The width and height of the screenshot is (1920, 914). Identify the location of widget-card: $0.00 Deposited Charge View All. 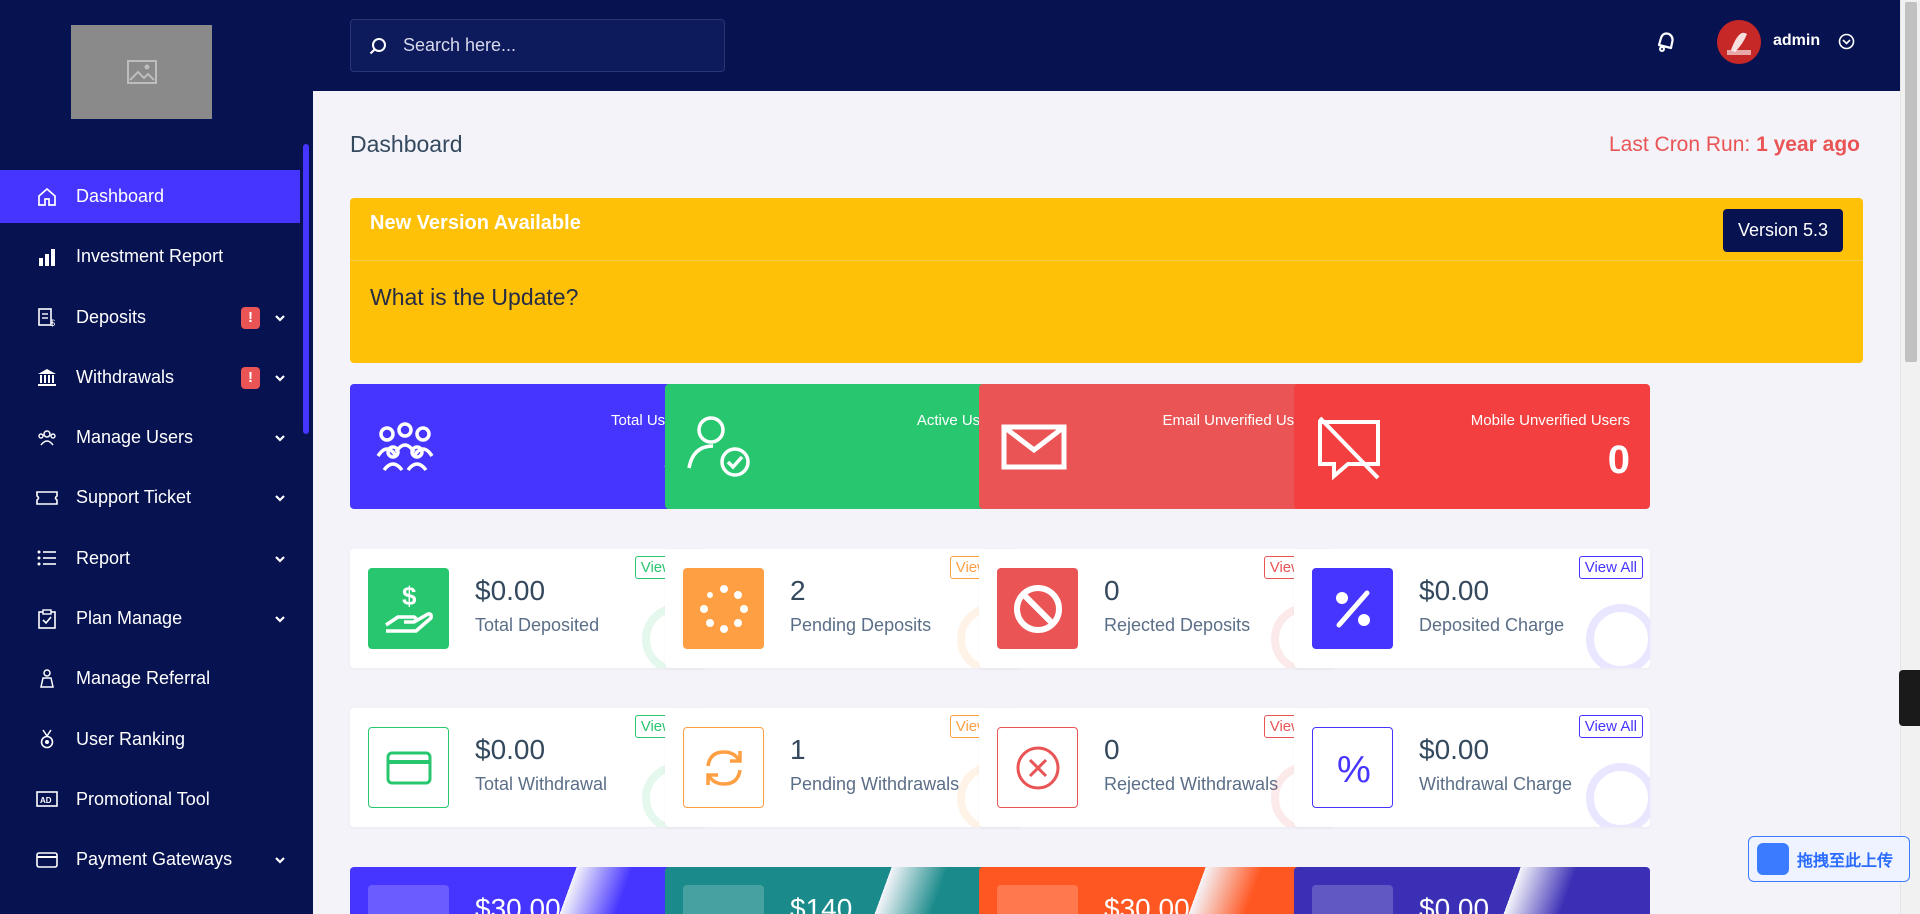
(1472, 608).